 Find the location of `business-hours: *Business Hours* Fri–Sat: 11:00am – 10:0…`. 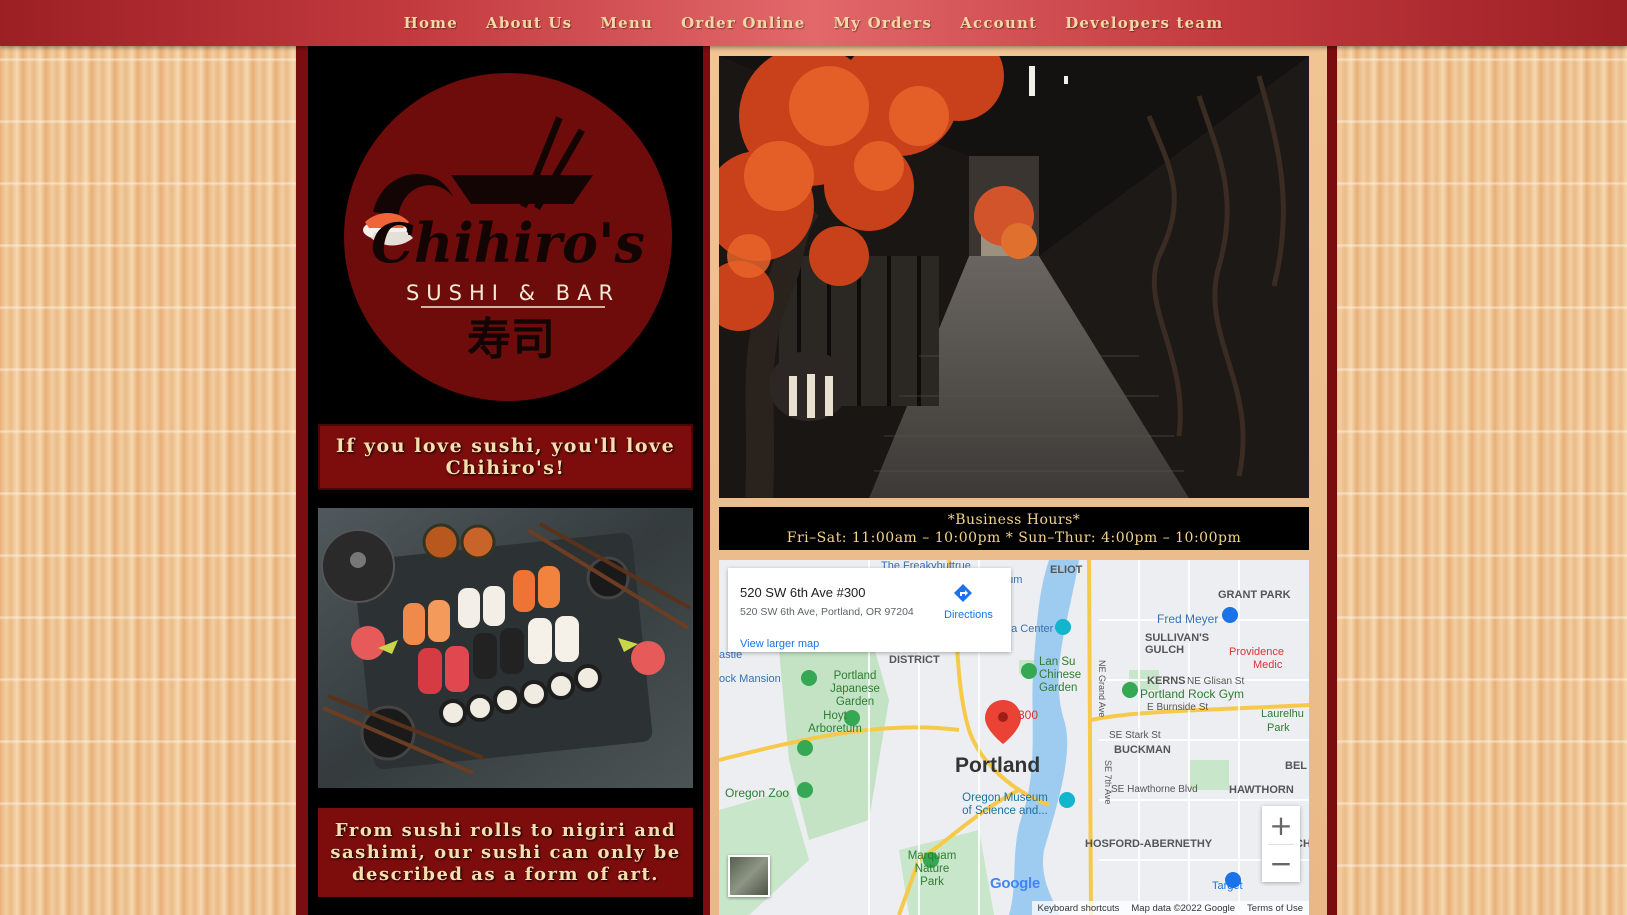

business-hours: *Business Hours* Fri–Sat: 11:00am – 10:0… is located at coordinates (1014, 528).